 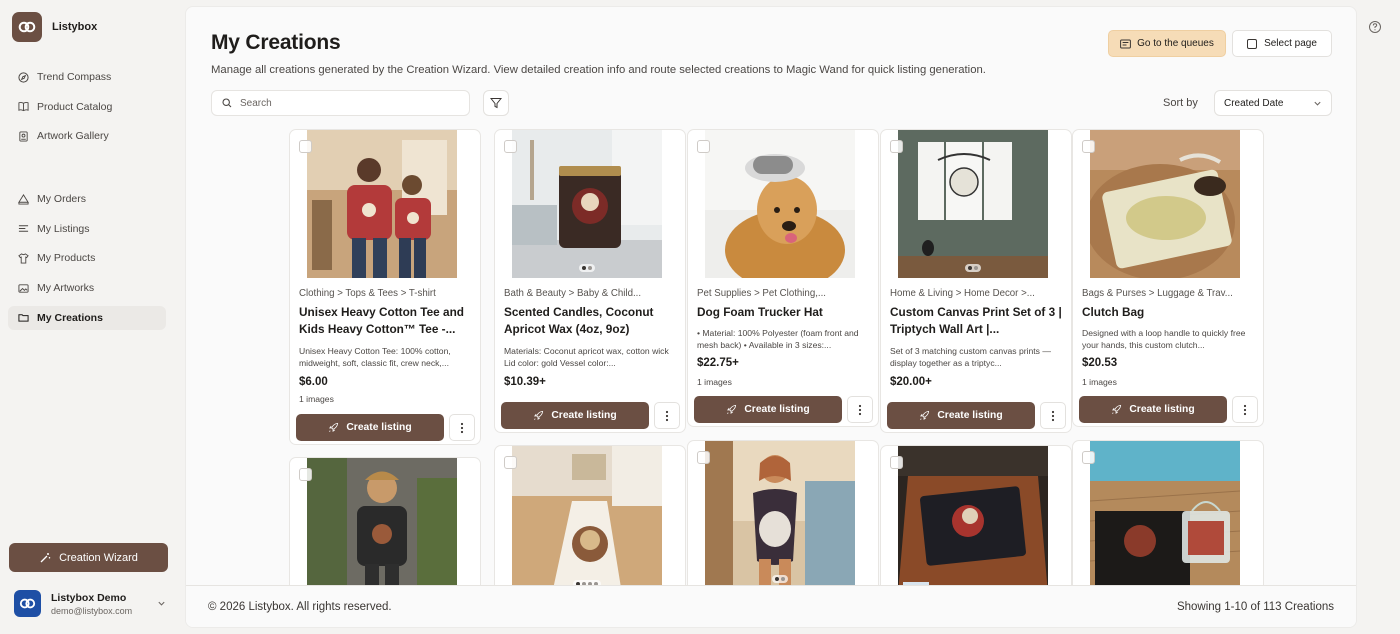 What do you see at coordinates (161, 603) in the screenshot?
I see `chevron-down-icon` at bounding box center [161, 603].